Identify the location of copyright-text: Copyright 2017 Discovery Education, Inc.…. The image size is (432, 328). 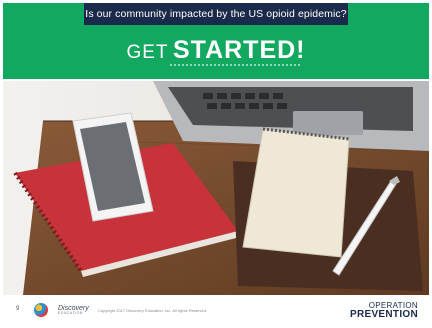
(152, 310).